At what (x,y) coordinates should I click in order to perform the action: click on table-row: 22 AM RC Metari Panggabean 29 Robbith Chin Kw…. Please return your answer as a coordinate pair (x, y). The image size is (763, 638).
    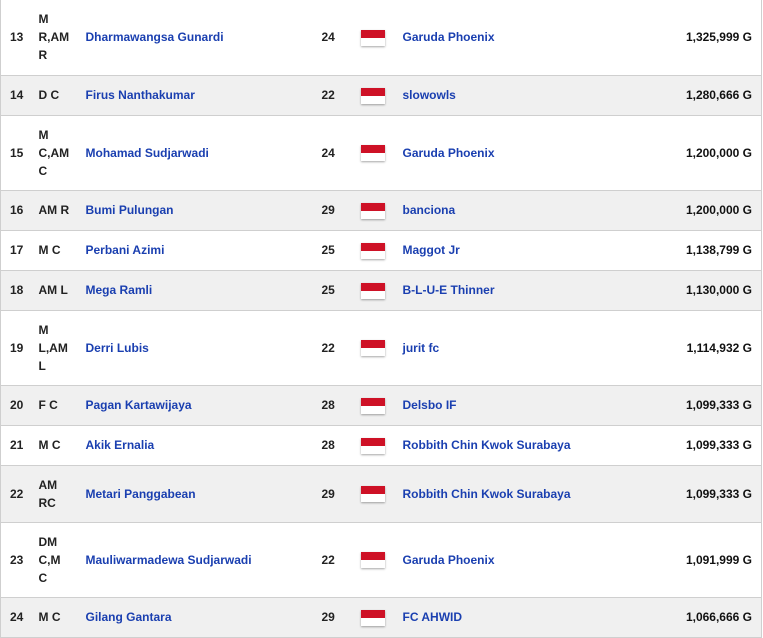
    Looking at the image, I should click on (381, 494).